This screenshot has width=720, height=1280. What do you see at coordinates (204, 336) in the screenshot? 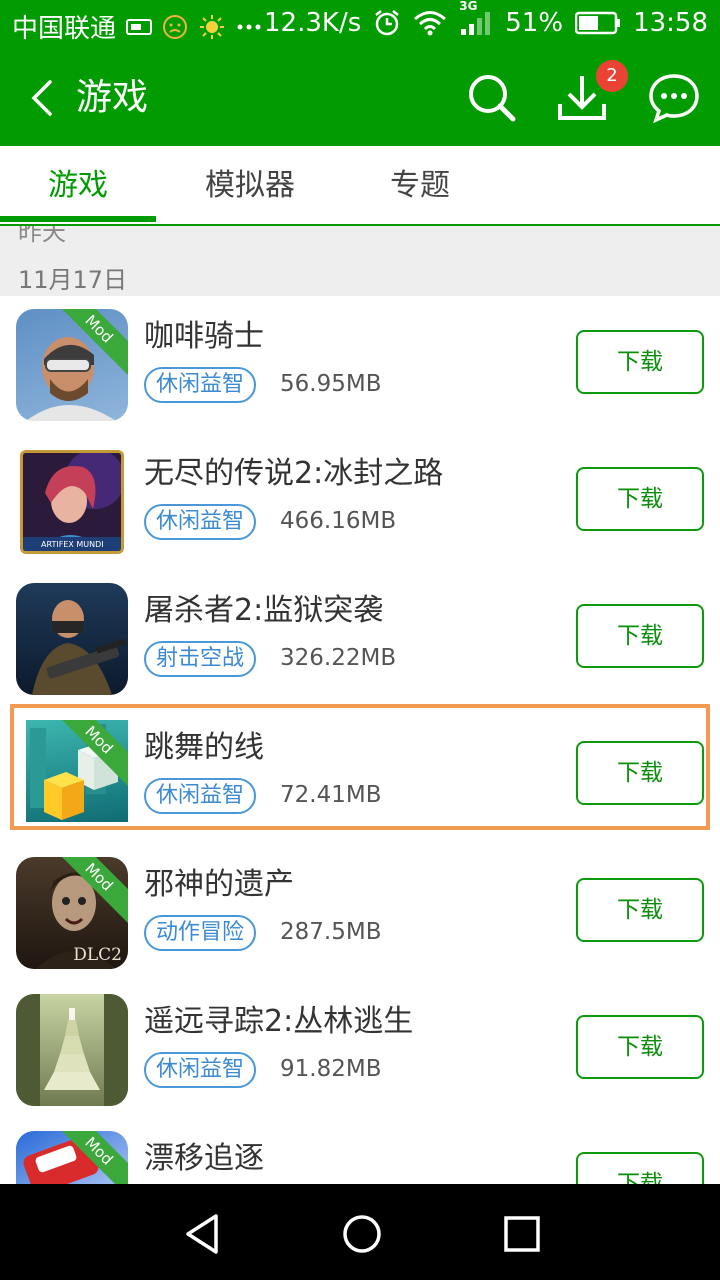
I see `game-name: 咖啡骑士` at bounding box center [204, 336].